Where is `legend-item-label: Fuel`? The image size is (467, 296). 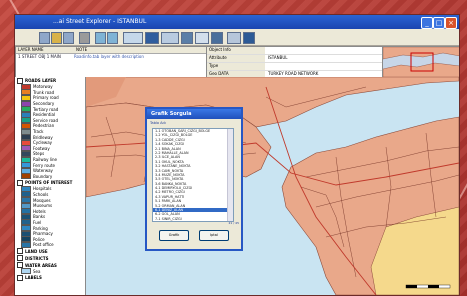 legend-item-label: Fuel is located at coordinates (37, 222).